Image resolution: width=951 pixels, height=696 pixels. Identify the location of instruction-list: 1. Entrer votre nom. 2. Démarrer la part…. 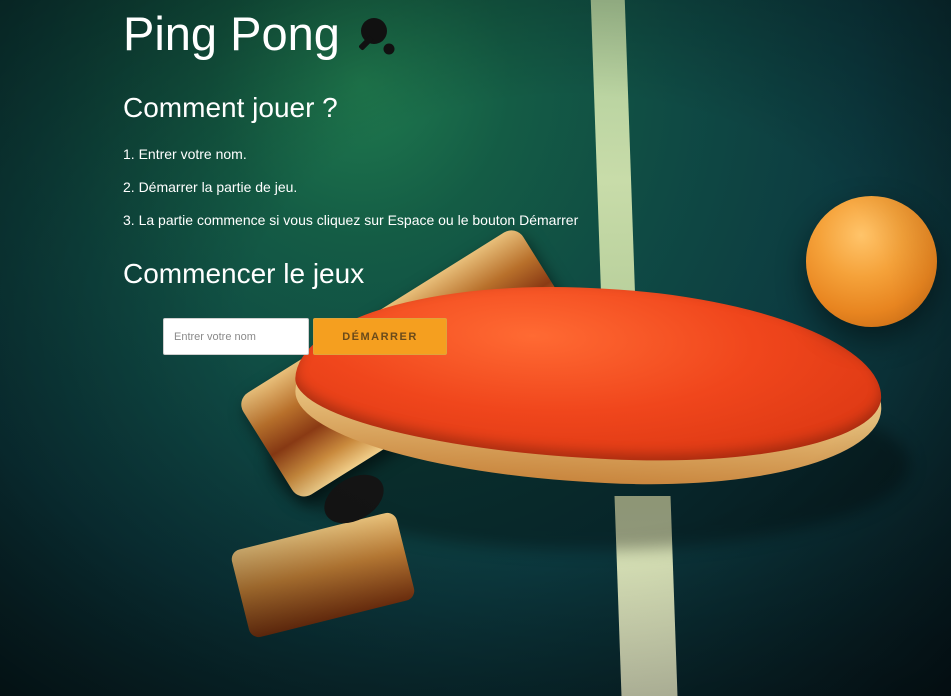
(443, 187).